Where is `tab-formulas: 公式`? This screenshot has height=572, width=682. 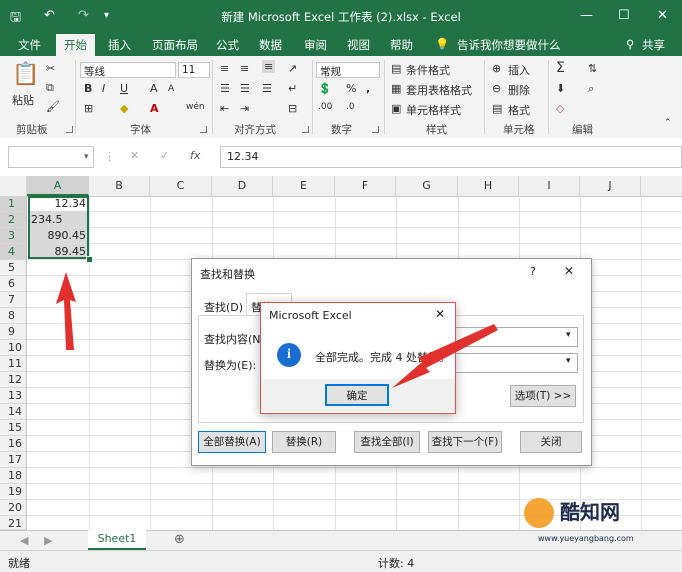 tab-formulas: 公式 is located at coordinates (227, 45).